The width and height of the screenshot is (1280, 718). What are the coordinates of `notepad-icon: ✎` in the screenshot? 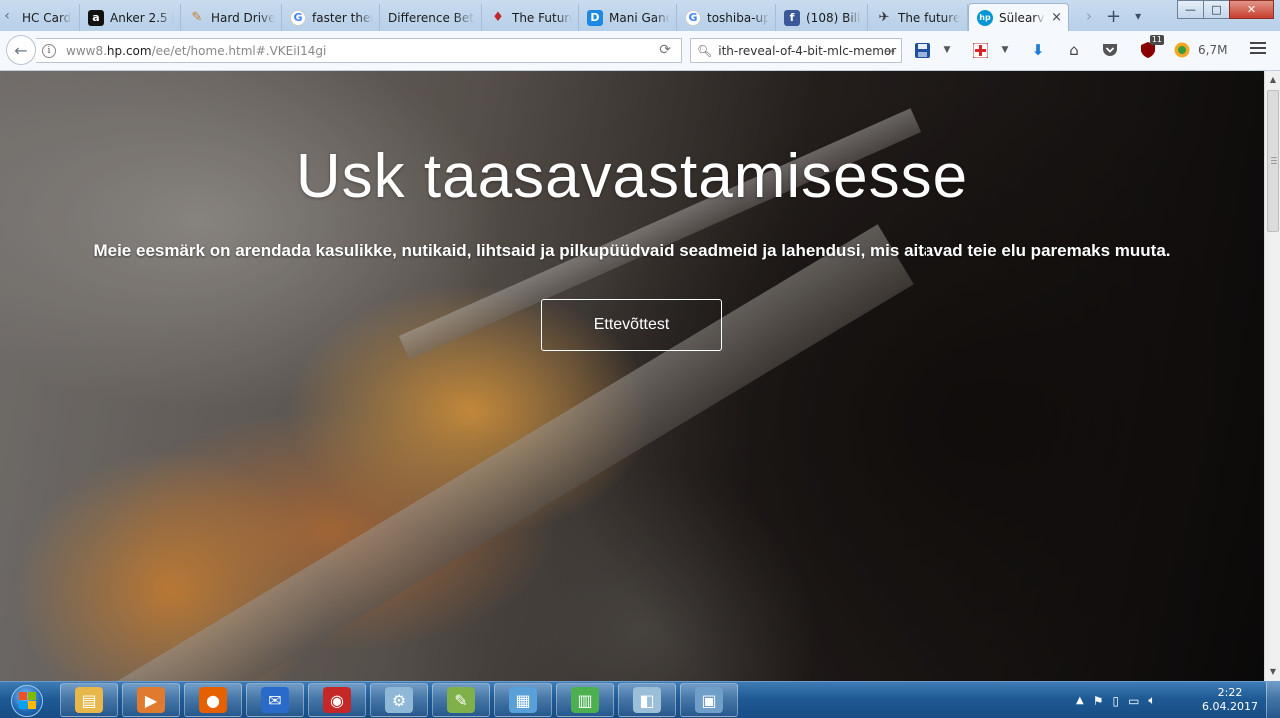 It's located at (461, 700).